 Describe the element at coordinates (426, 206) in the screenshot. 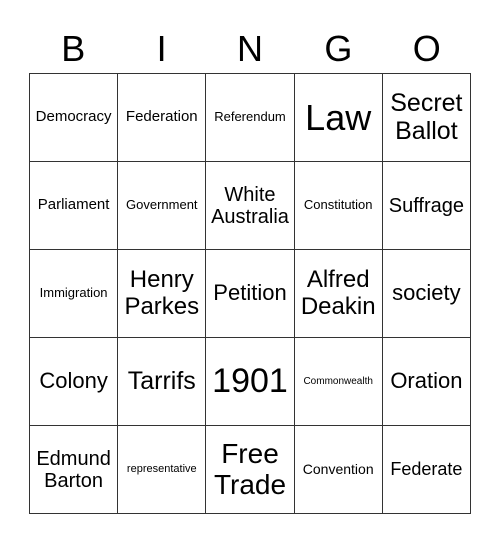

I see `bingo-cell: Suffrage` at that location.